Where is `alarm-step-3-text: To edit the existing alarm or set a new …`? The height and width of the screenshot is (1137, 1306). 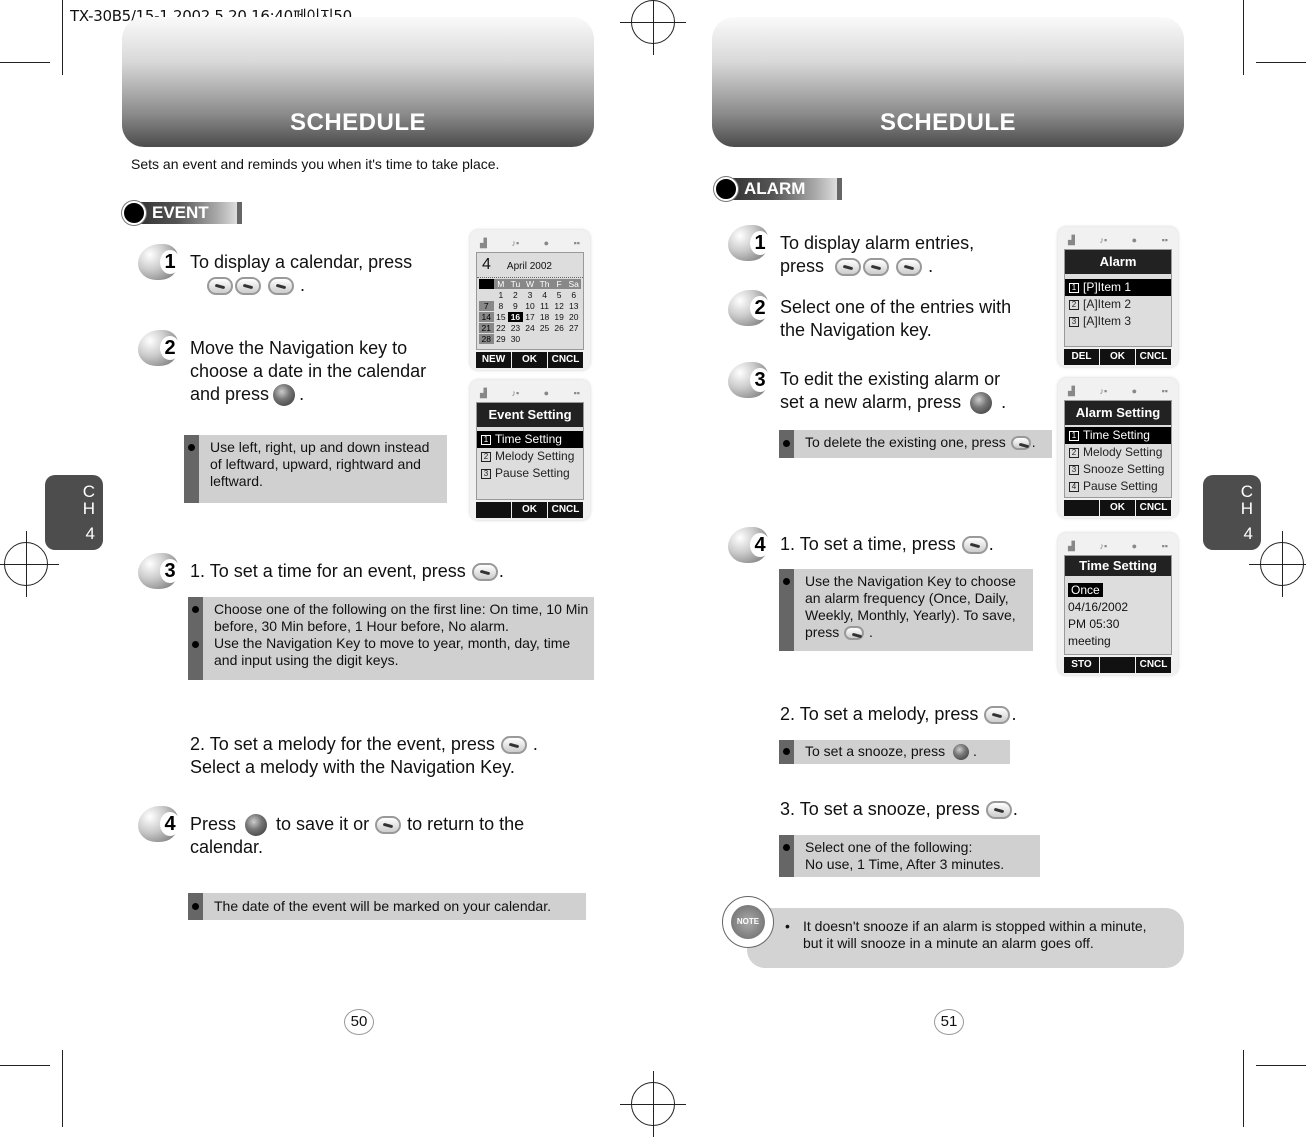
alarm-step-3-text: To edit the existing alarm or set a new … is located at coordinates (915, 391).